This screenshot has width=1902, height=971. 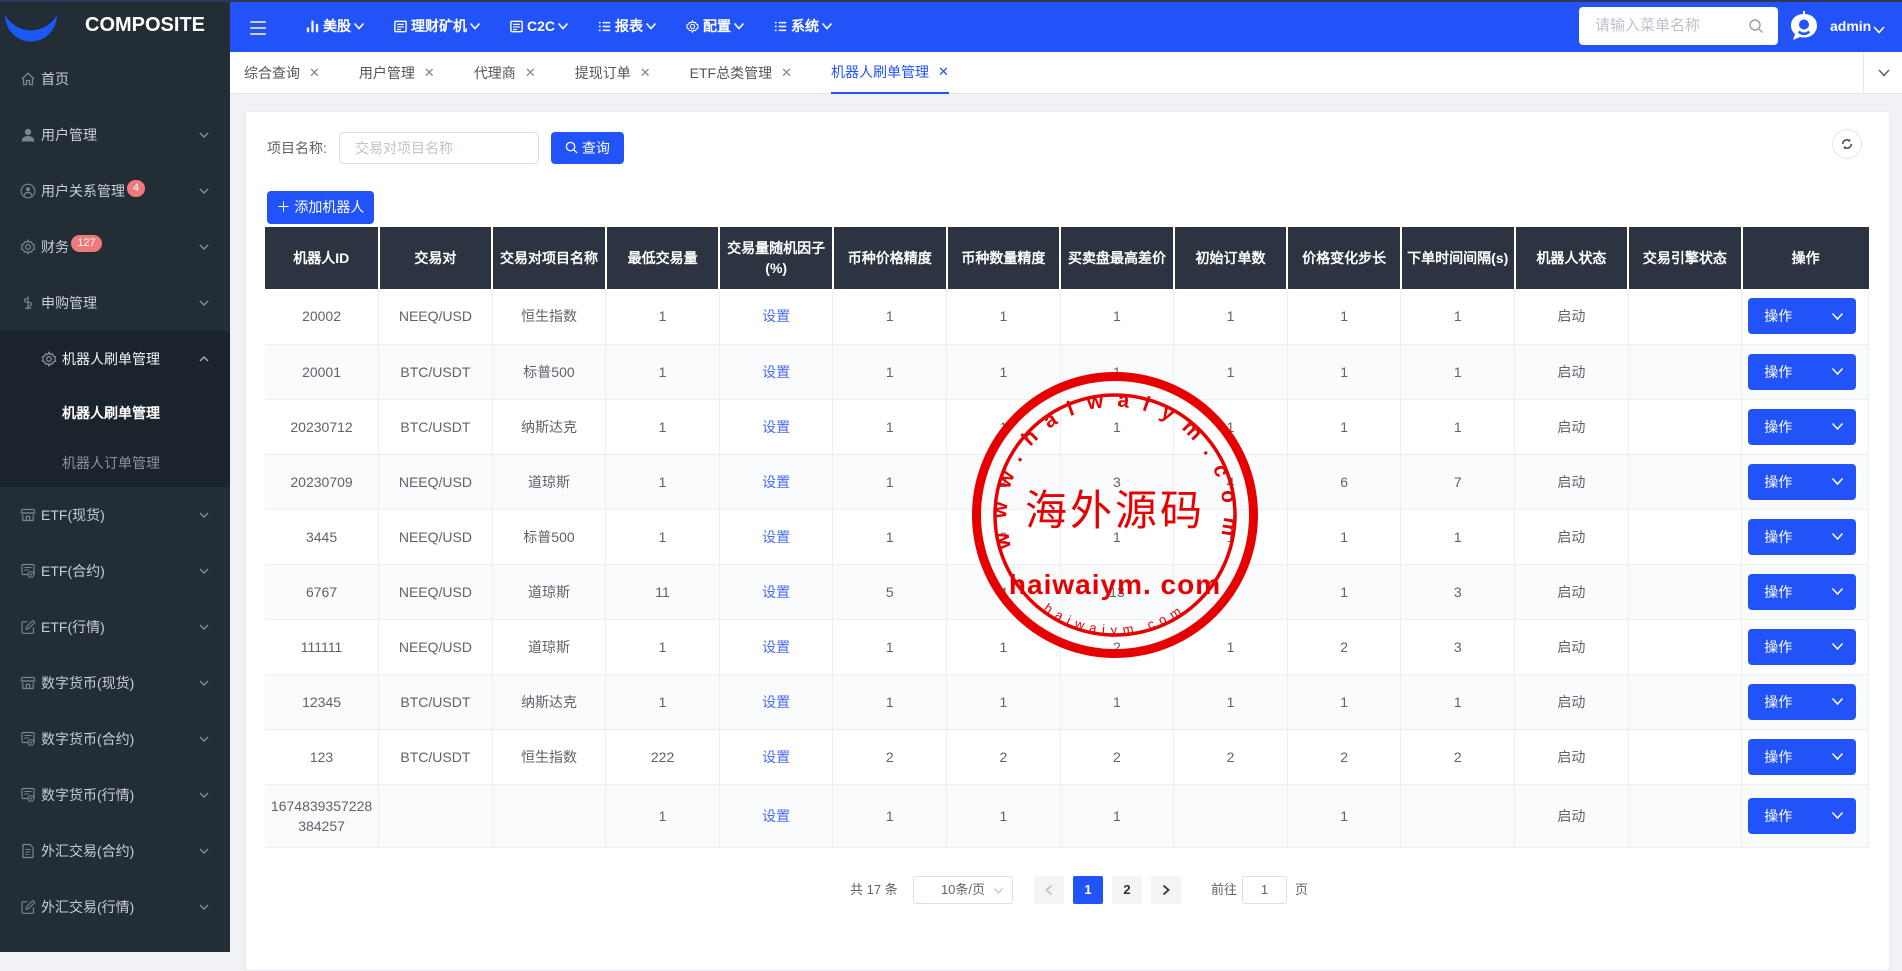 I want to click on svg-text: 海外源码, so click(x=1115, y=512).